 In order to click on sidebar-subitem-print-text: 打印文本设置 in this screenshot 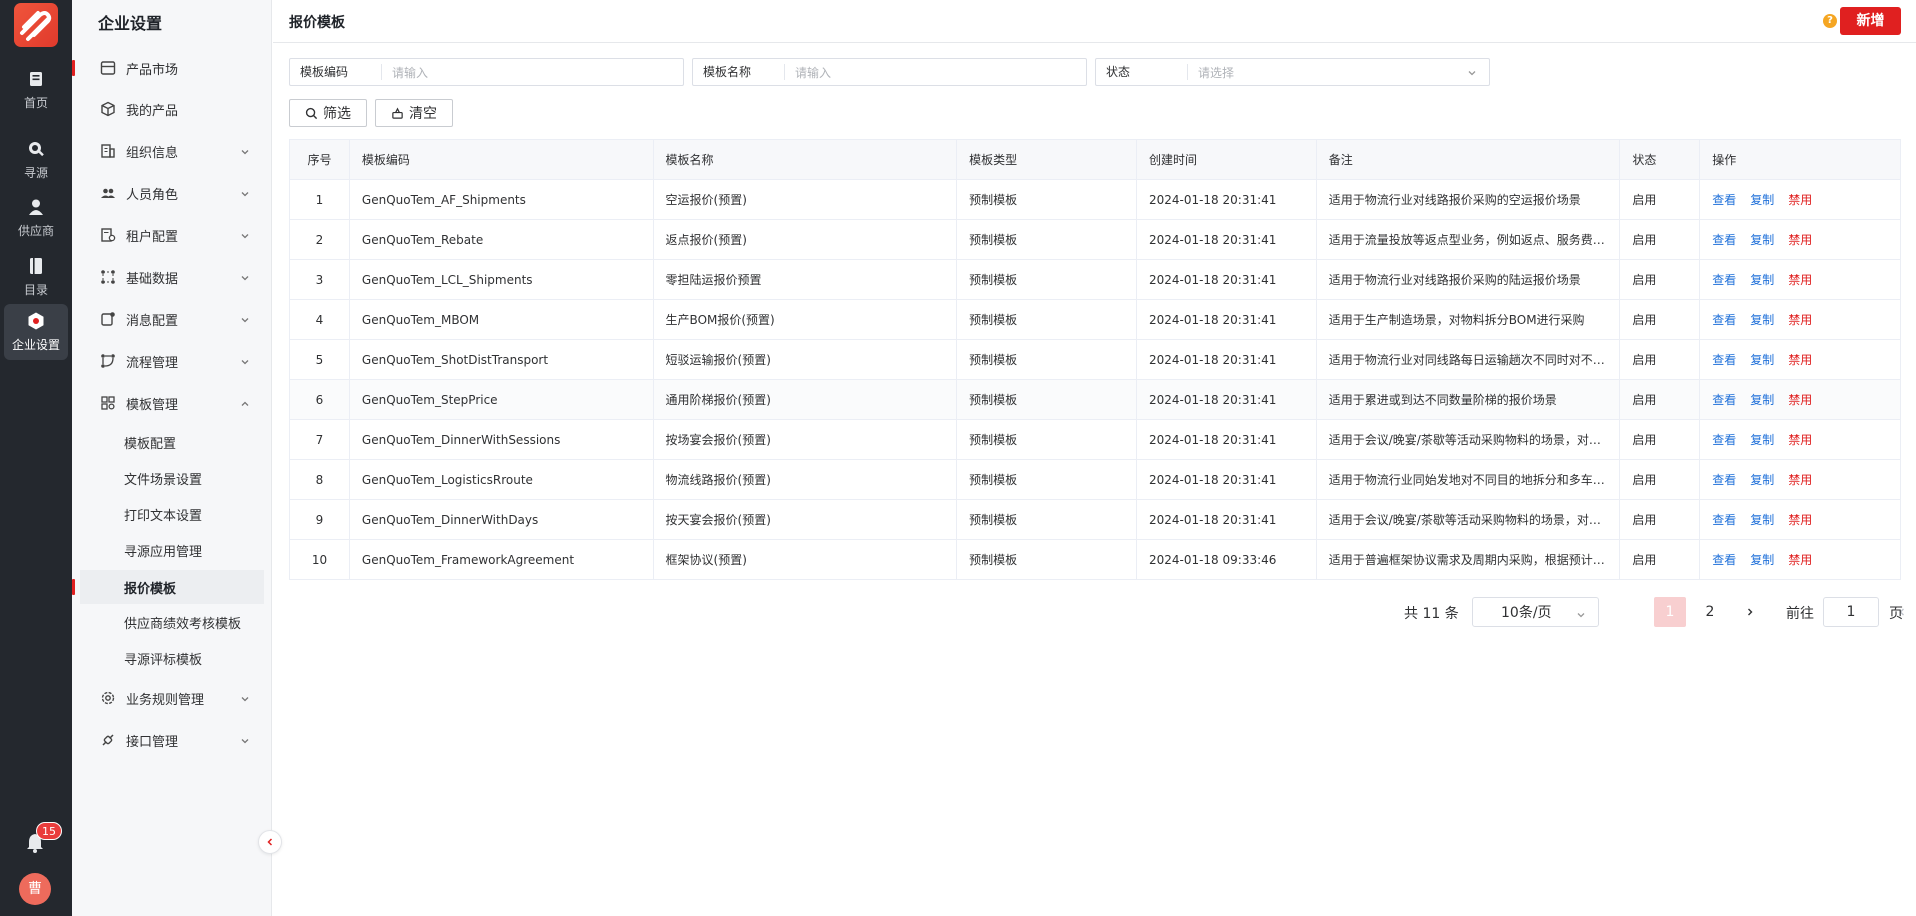, I will do `click(172, 514)`.